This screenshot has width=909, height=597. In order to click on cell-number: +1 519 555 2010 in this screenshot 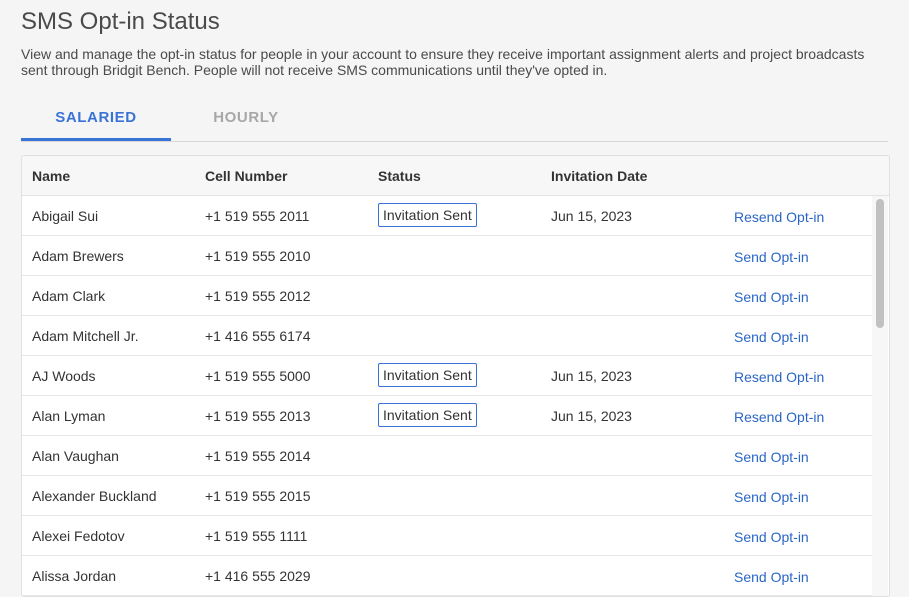, I will do `click(258, 256)`.